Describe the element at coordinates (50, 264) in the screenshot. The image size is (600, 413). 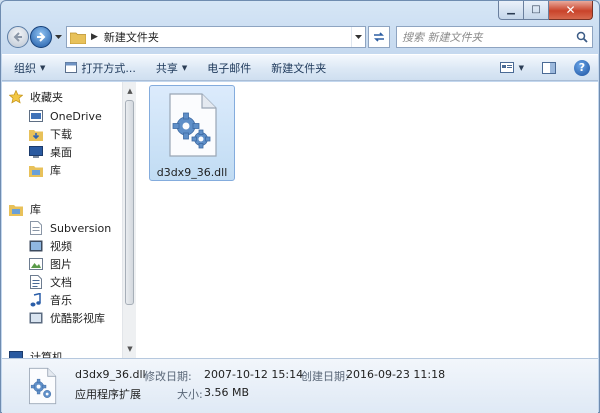
I see `nav-item-pictures: 图片` at that location.